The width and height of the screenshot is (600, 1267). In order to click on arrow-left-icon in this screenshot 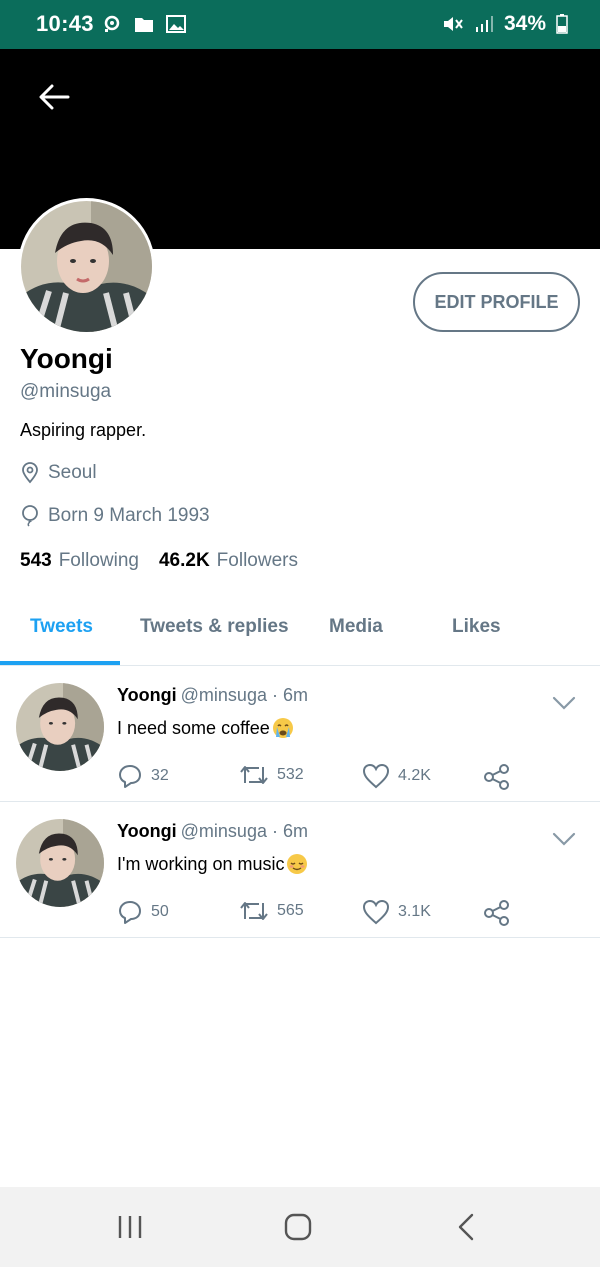, I will do `click(54, 97)`.